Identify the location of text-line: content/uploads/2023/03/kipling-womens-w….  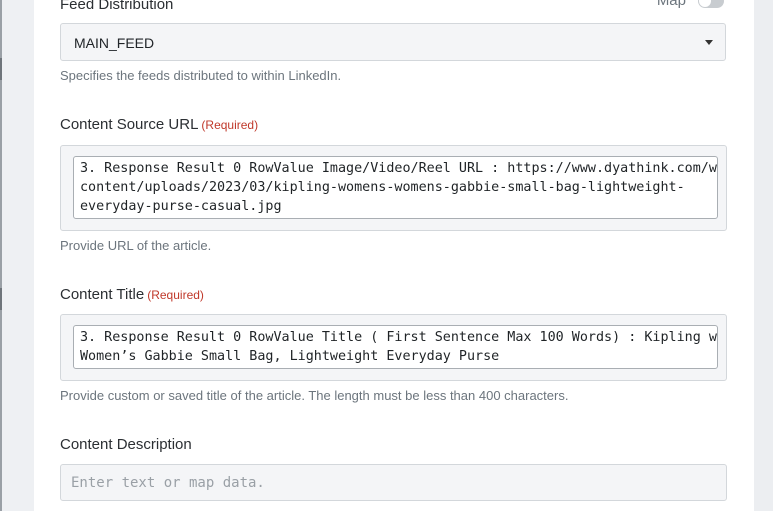
(382, 187).